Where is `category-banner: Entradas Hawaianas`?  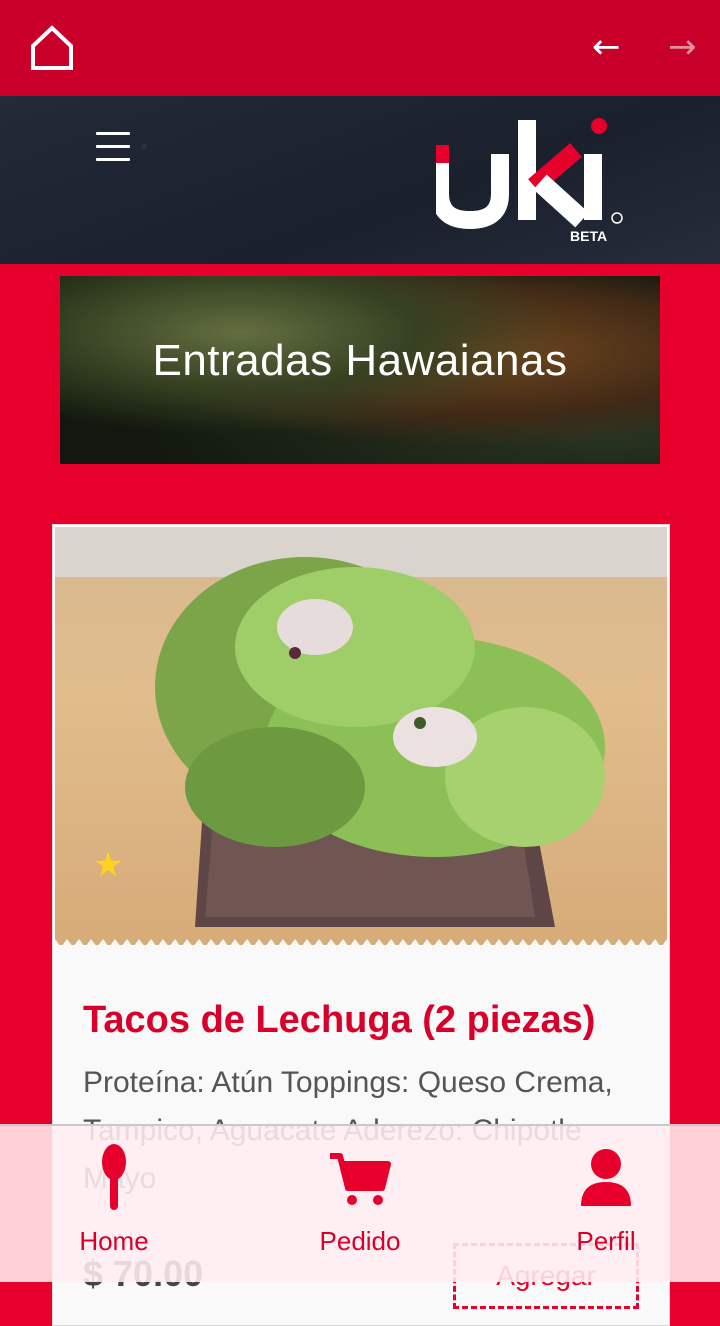
category-banner: Entradas Hawaianas is located at coordinates (360, 370).